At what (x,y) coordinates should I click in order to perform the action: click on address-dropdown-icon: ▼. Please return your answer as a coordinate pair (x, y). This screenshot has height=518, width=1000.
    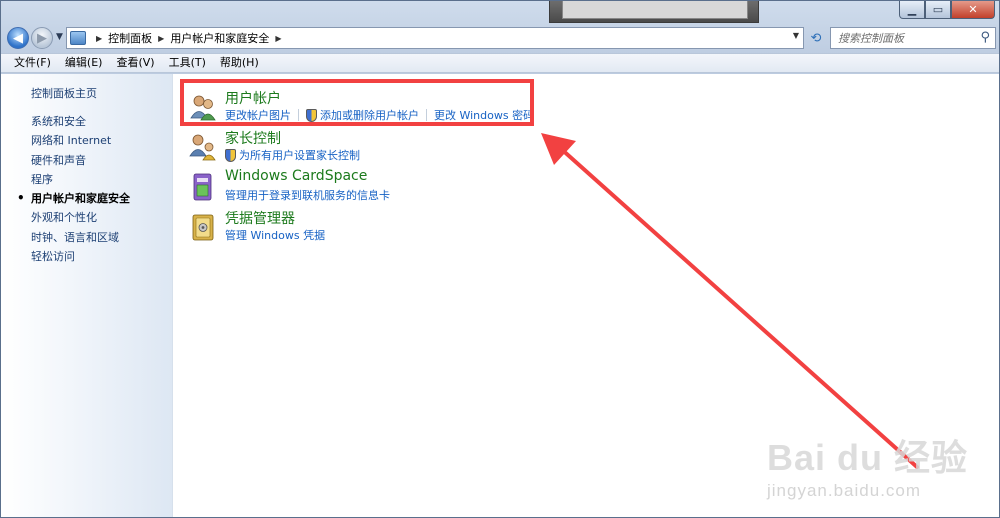
    Looking at the image, I should click on (796, 35).